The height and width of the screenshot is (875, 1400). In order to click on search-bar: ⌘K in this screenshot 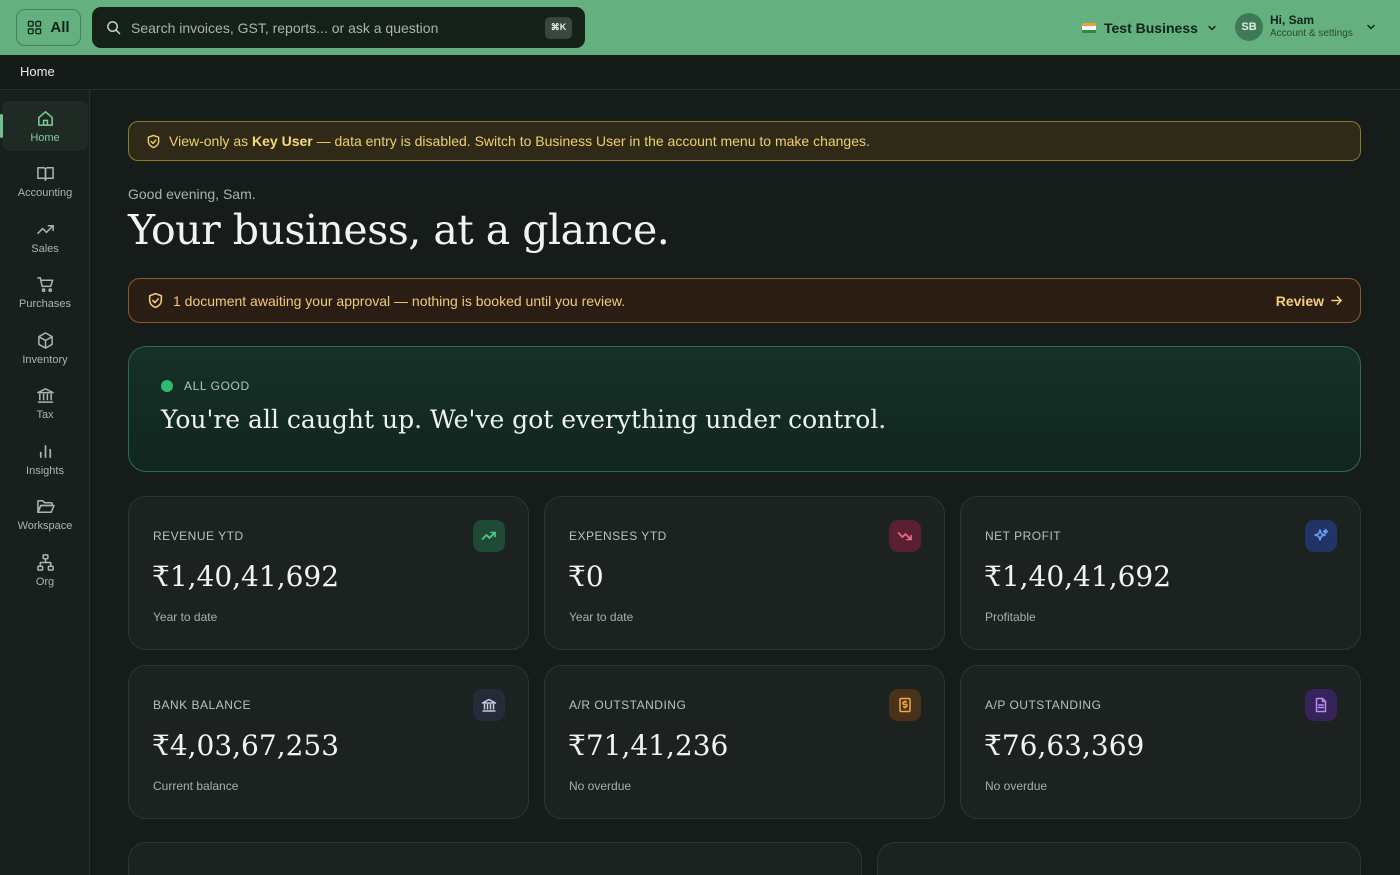, I will do `click(338, 27)`.